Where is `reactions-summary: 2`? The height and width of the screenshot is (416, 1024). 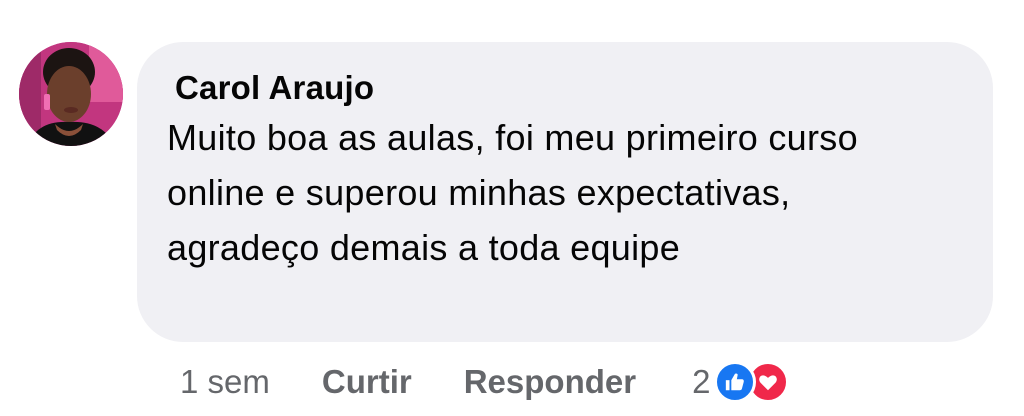 reactions-summary: 2 is located at coordinates (741, 382).